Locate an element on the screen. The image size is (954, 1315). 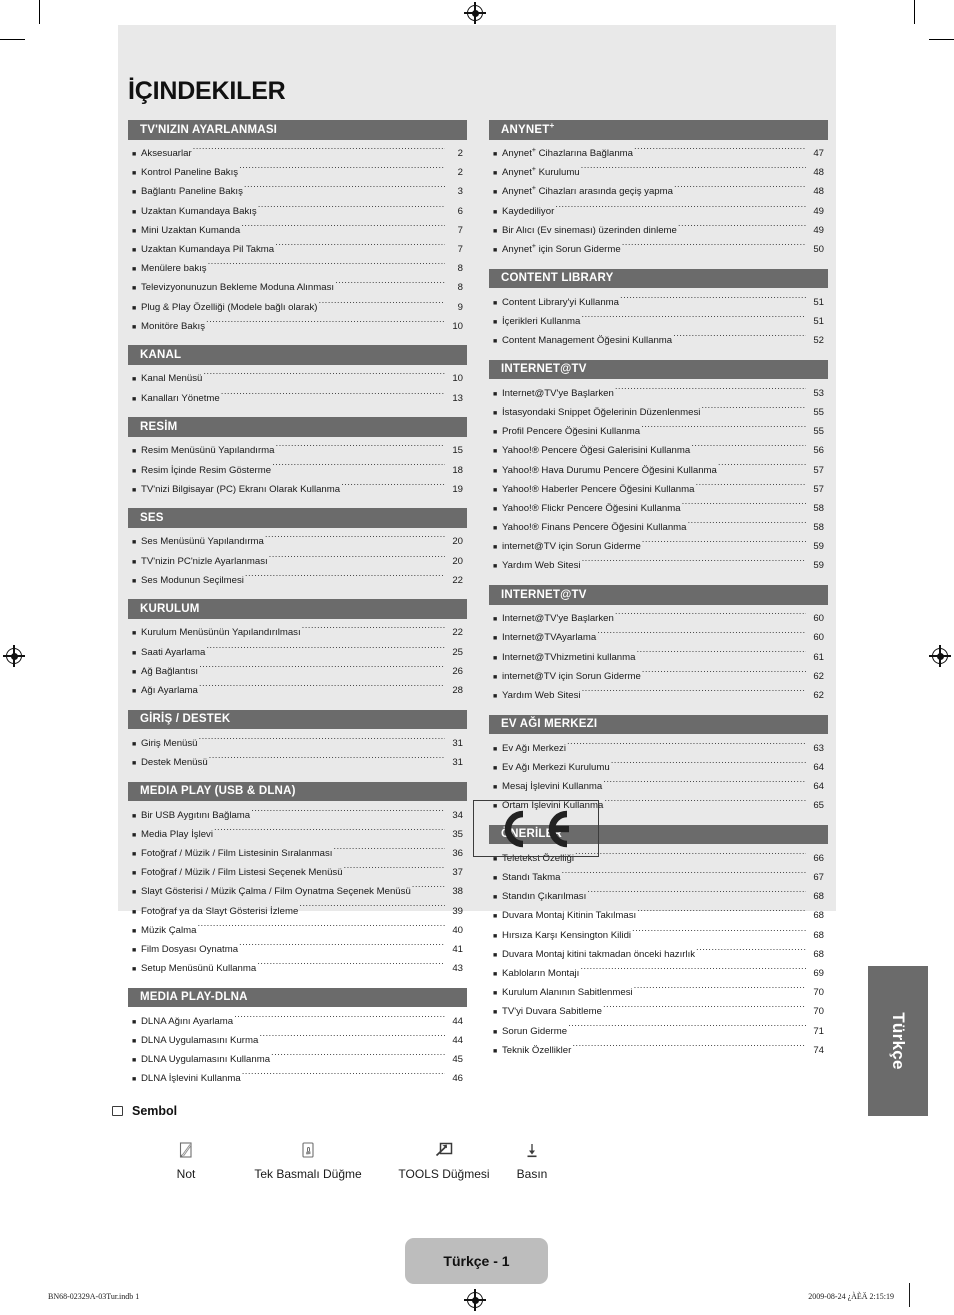
toc-entry: ■ Uzaktan Kumandaya Bakış 6 is located at coordinates (297, 209).